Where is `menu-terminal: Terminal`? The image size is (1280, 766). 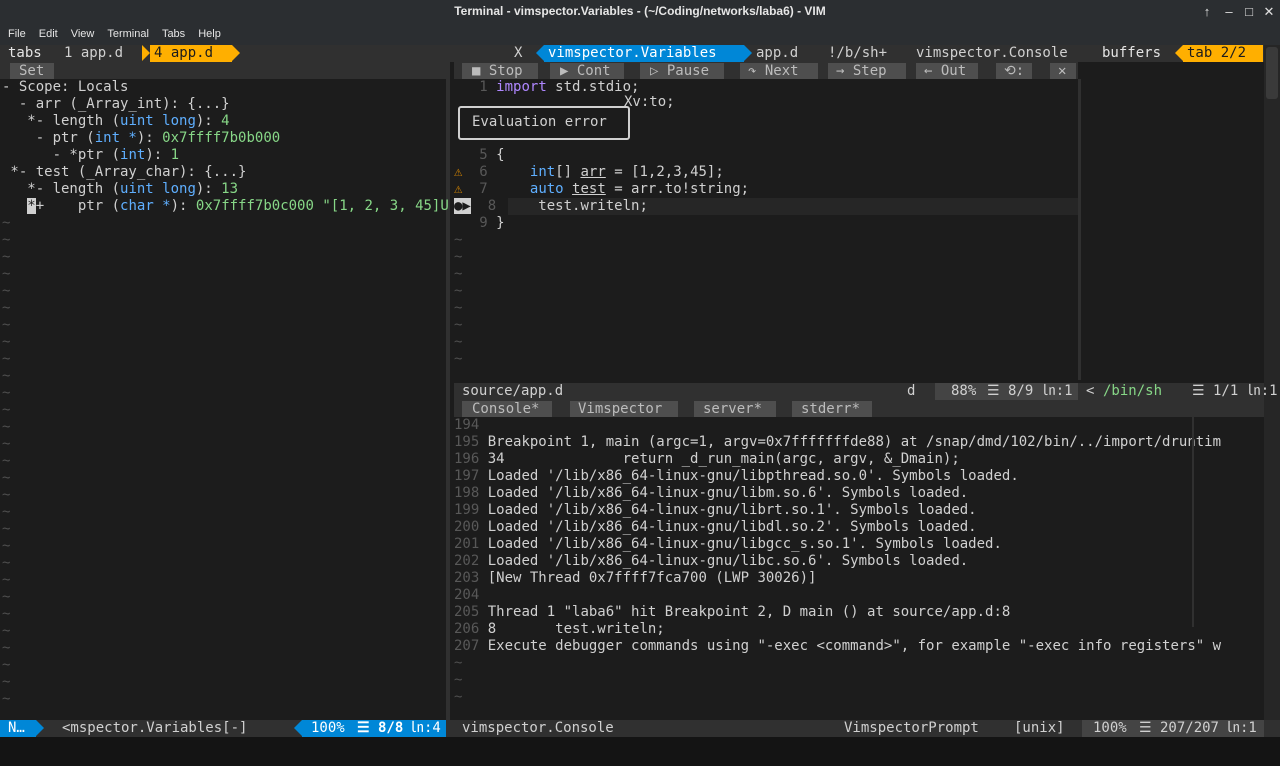 menu-terminal: Terminal is located at coordinates (128, 34).